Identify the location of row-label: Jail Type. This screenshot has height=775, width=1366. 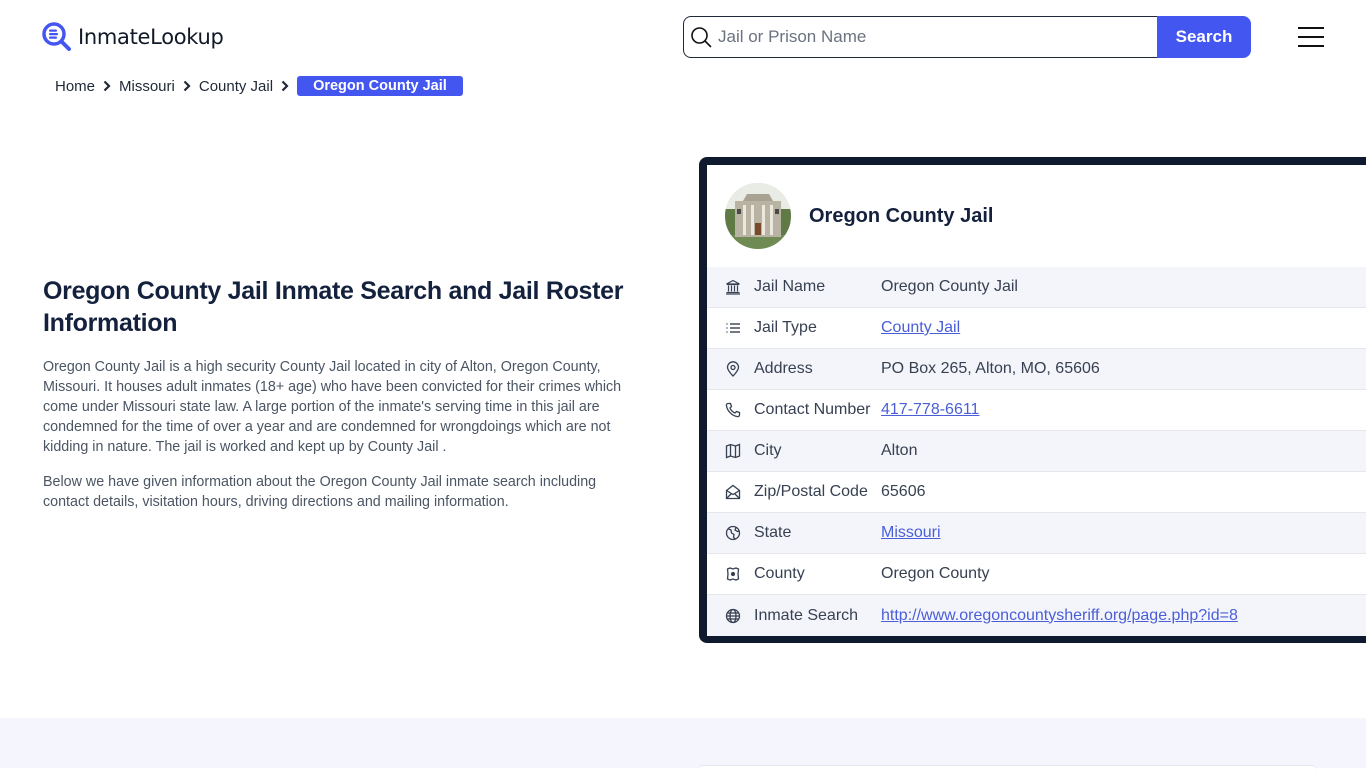
(785, 327).